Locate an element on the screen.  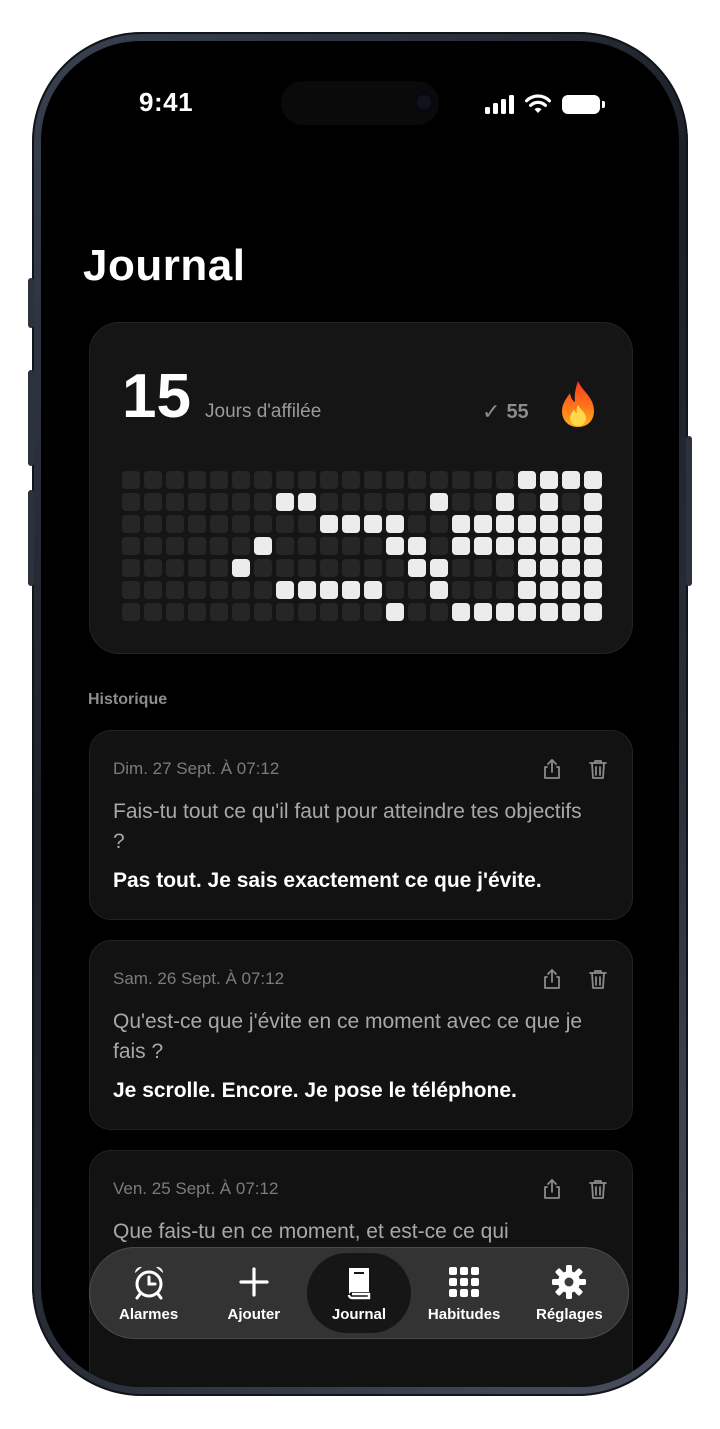
tab-label: Réglages is located at coordinates (569, 1314).